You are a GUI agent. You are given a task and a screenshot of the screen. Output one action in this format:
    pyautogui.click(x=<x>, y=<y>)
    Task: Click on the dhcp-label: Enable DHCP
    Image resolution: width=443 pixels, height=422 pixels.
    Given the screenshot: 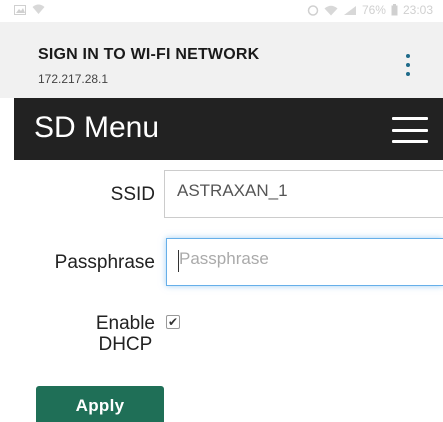 What is the action you would take?
    pyautogui.click(x=125, y=334)
    